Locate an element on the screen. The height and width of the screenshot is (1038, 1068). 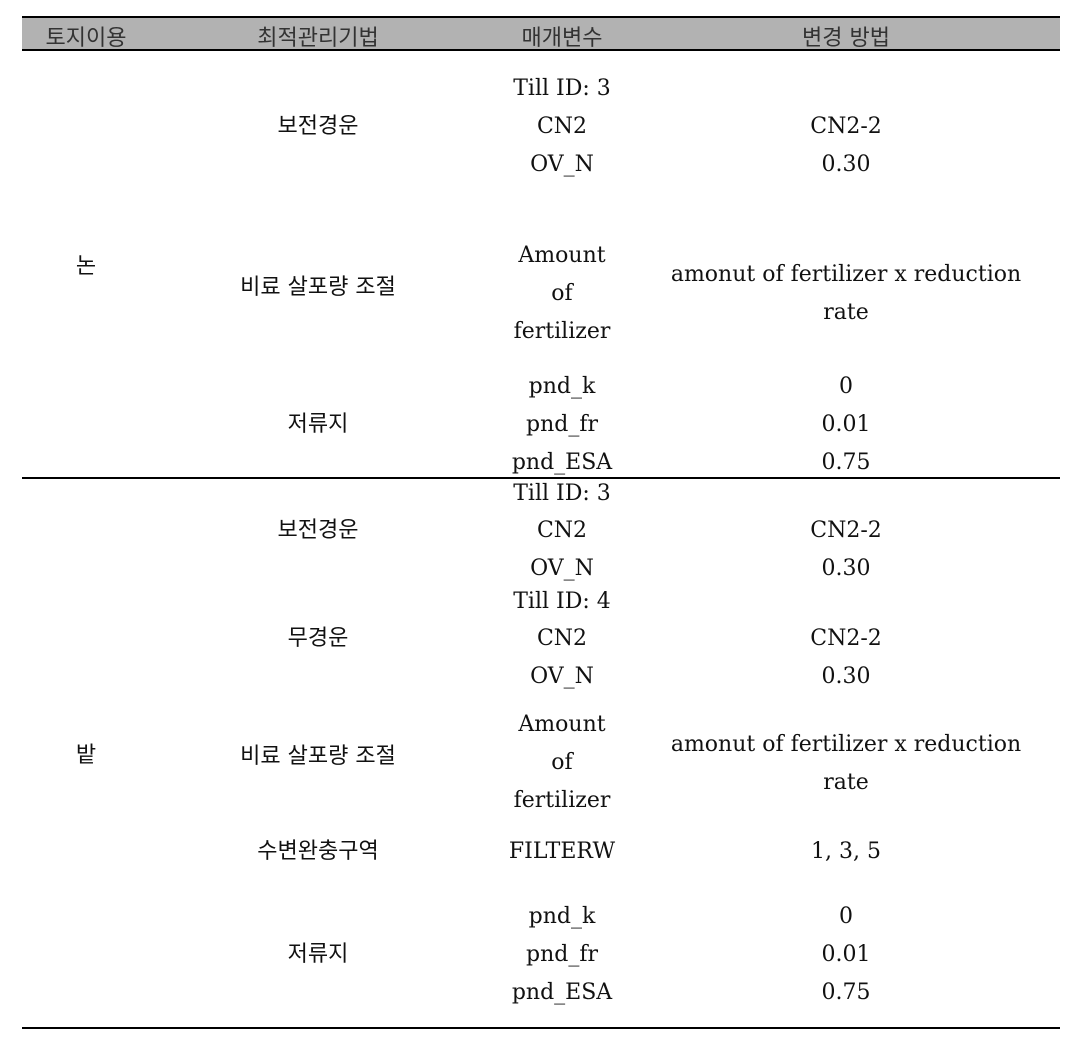
group-divider is located at coordinates (541, 478).